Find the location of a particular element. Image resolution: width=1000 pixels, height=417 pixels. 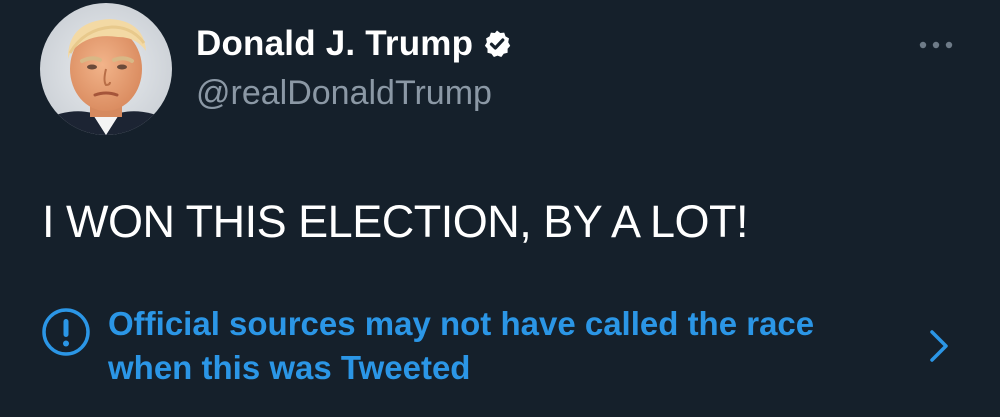

display-name: Donald J. Trump is located at coordinates (334, 44).